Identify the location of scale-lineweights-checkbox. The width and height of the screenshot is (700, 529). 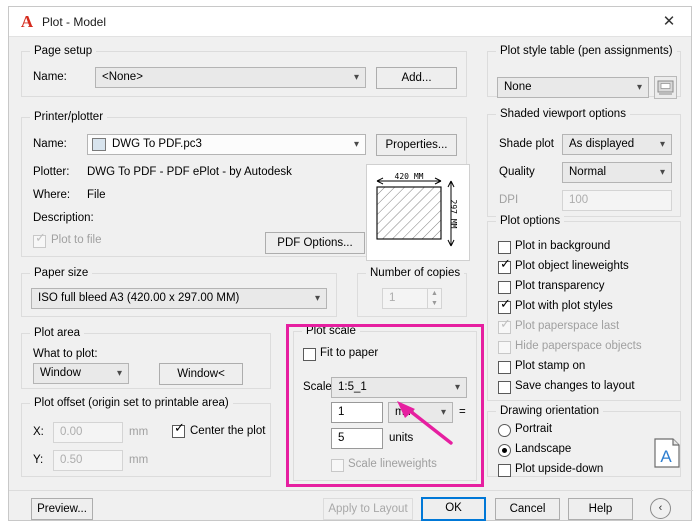
(337, 465).